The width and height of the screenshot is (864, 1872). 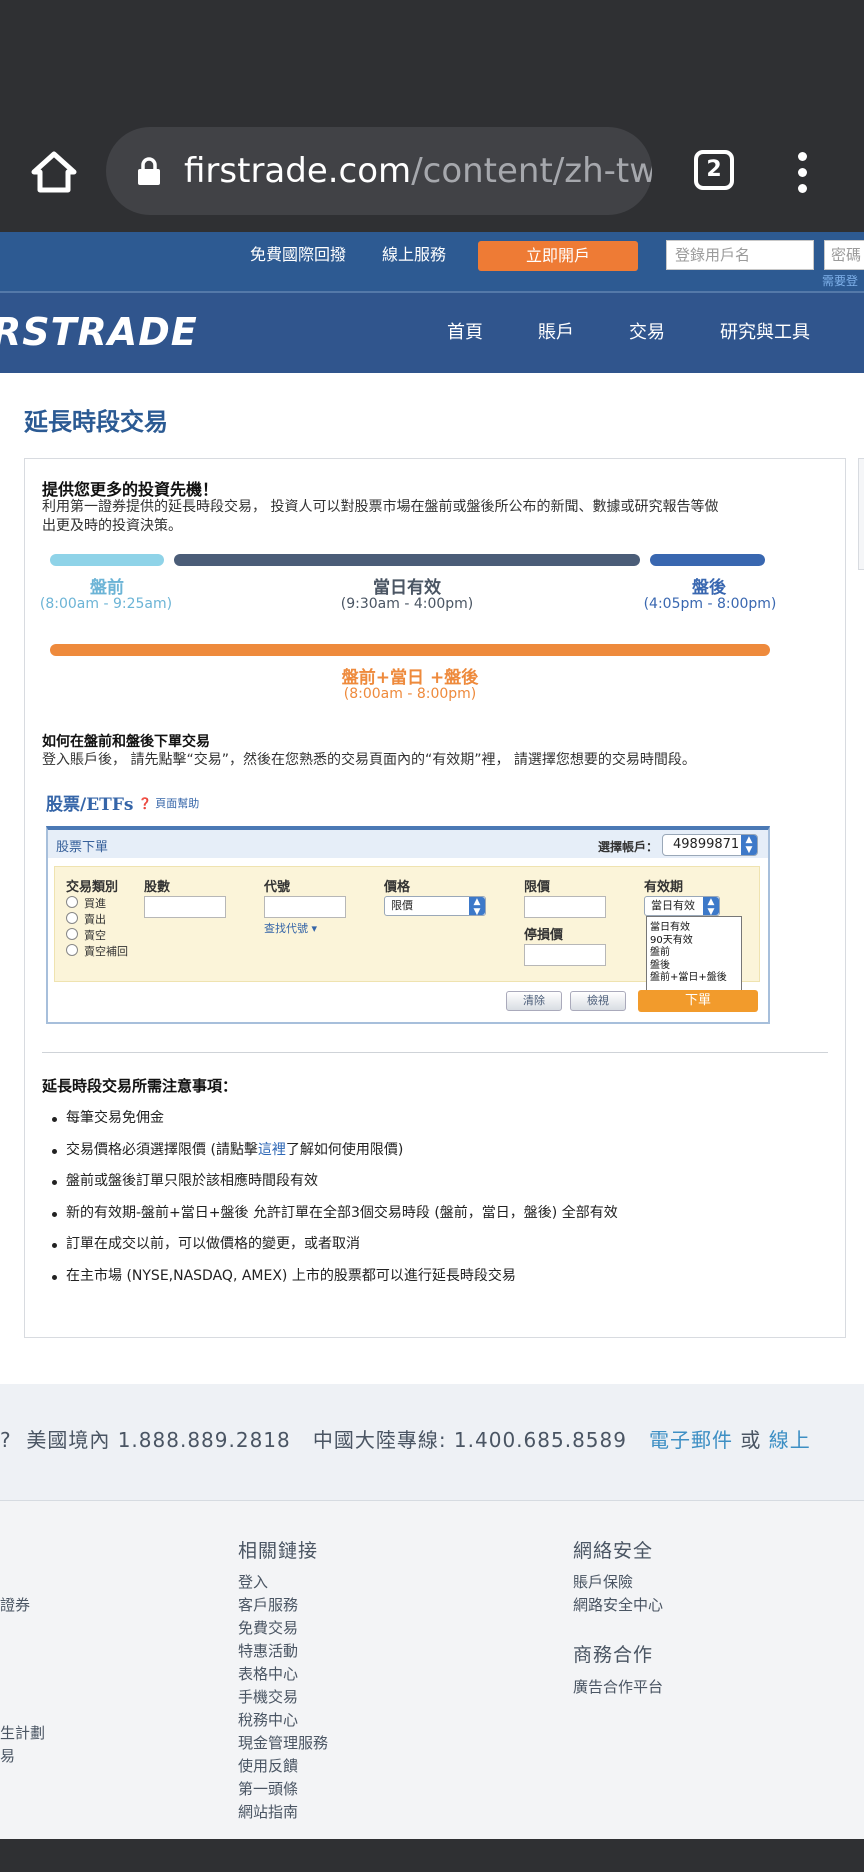 I want to click on nav-account: 賬戶, so click(x=556, y=333).